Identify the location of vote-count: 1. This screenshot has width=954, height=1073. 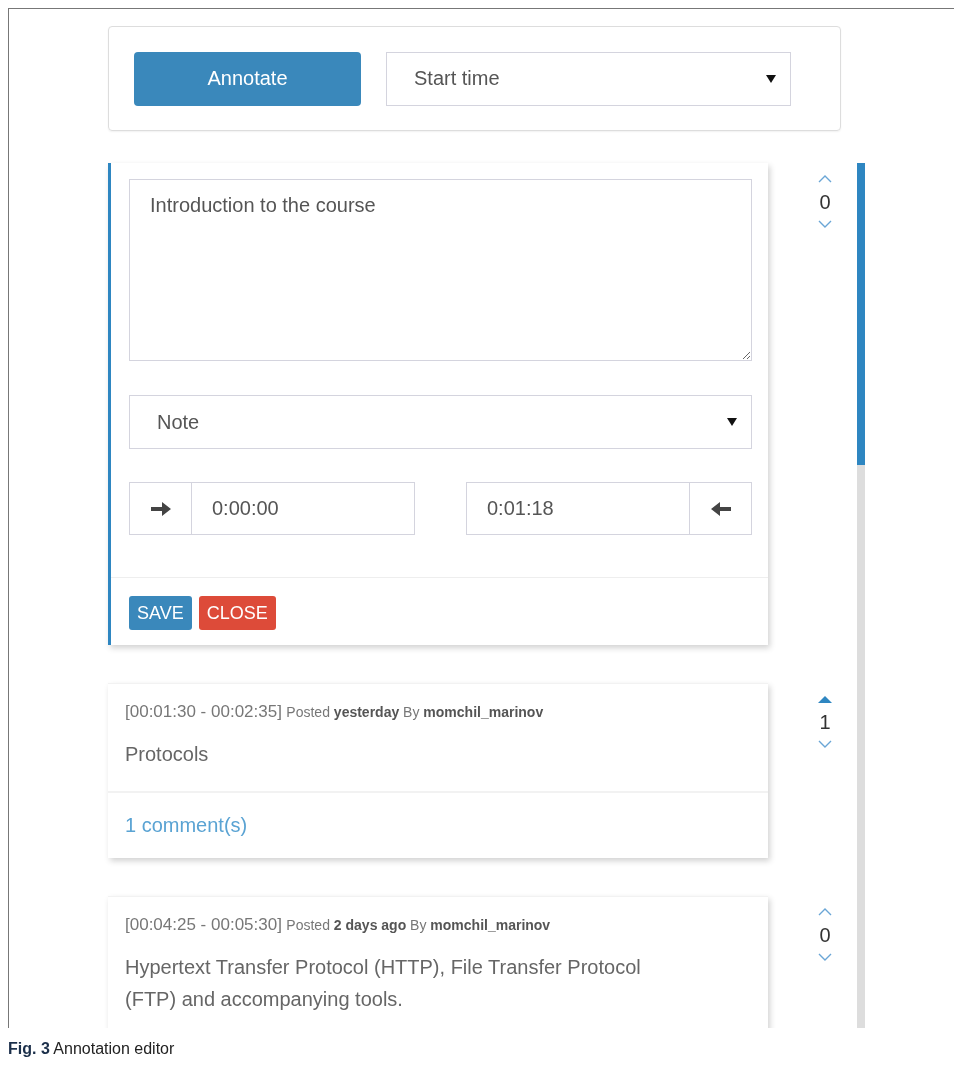
(825, 722).